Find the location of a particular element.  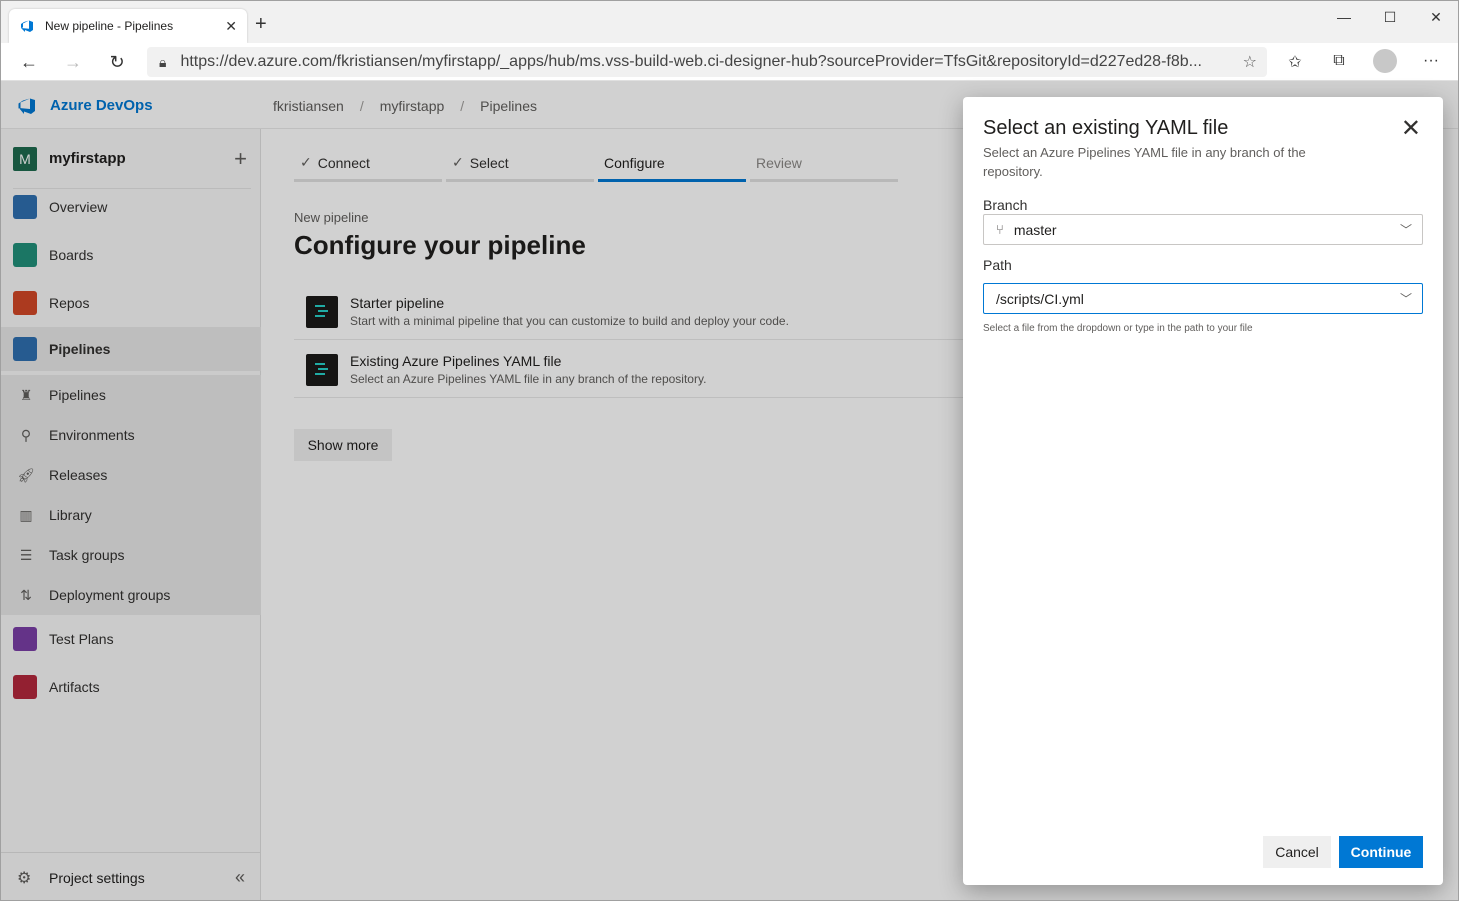

lock-icon: 🔒︎ is located at coordinates (163, 61).